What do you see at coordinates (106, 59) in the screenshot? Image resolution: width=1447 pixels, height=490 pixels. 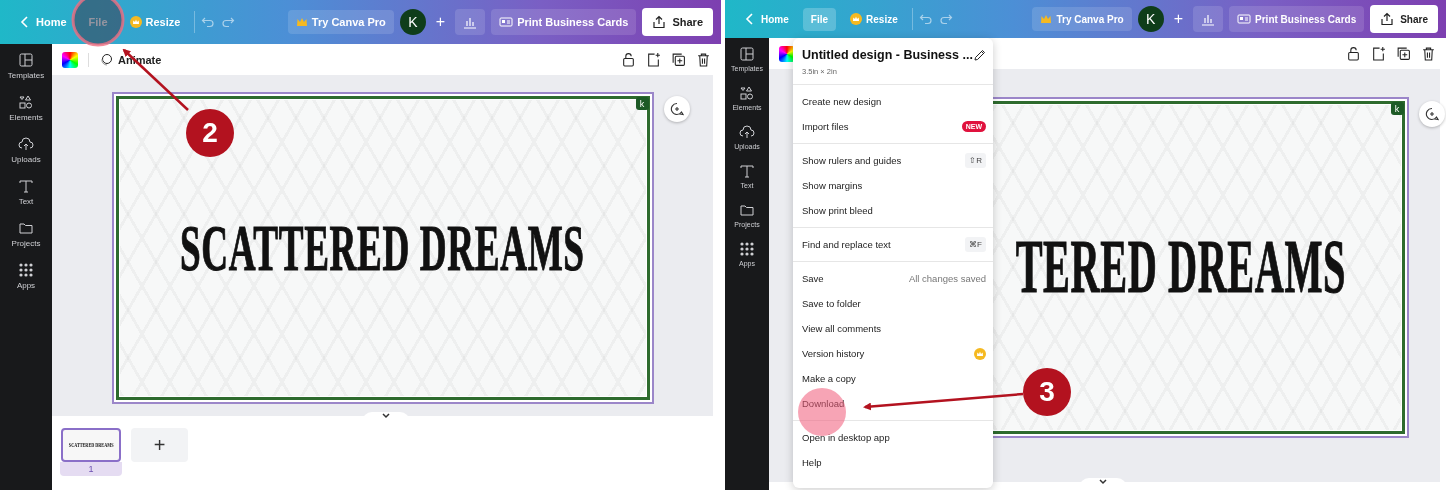 I see `animate-icon` at bounding box center [106, 59].